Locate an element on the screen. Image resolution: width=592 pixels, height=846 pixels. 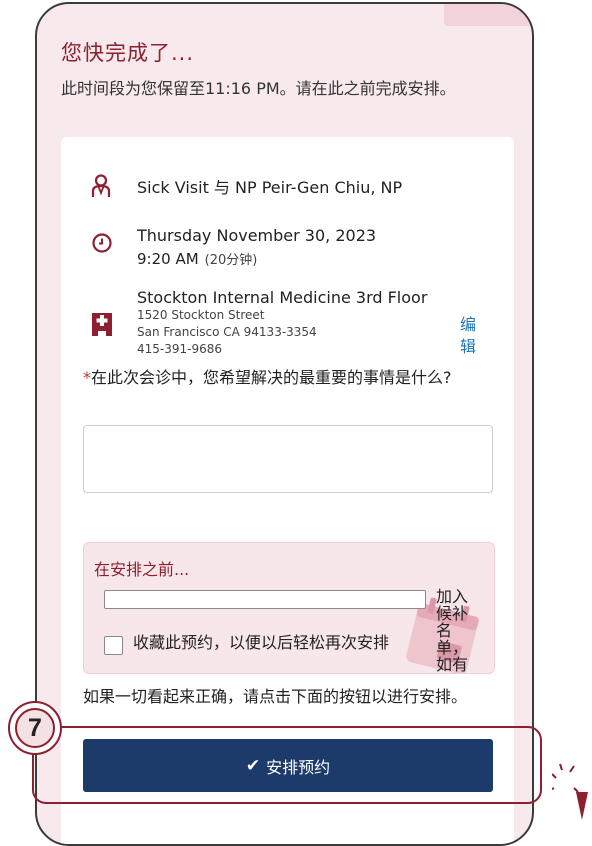
confirm-instruction: 如果一切看起来正确，请点击下面的按钮以进行安排。 is located at coordinates (275, 696).